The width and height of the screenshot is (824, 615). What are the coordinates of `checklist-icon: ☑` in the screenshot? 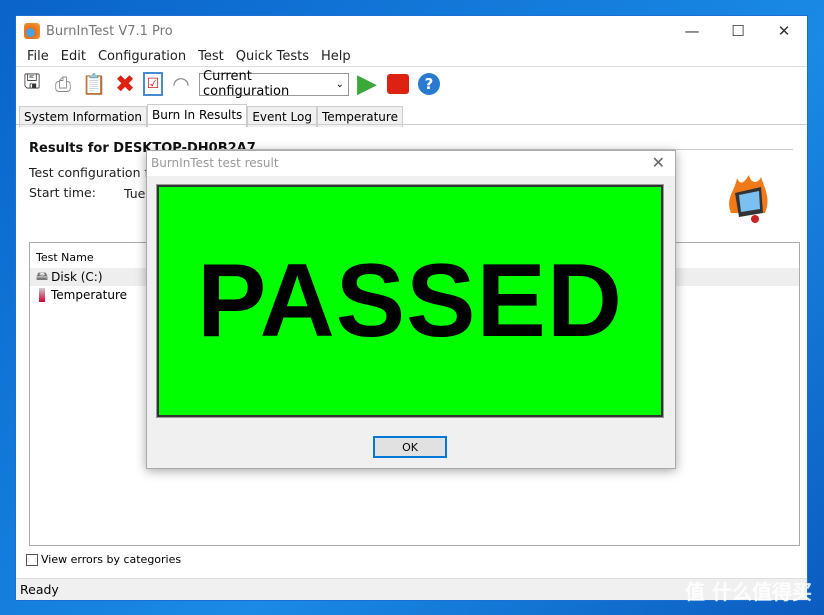 It's located at (153, 84).